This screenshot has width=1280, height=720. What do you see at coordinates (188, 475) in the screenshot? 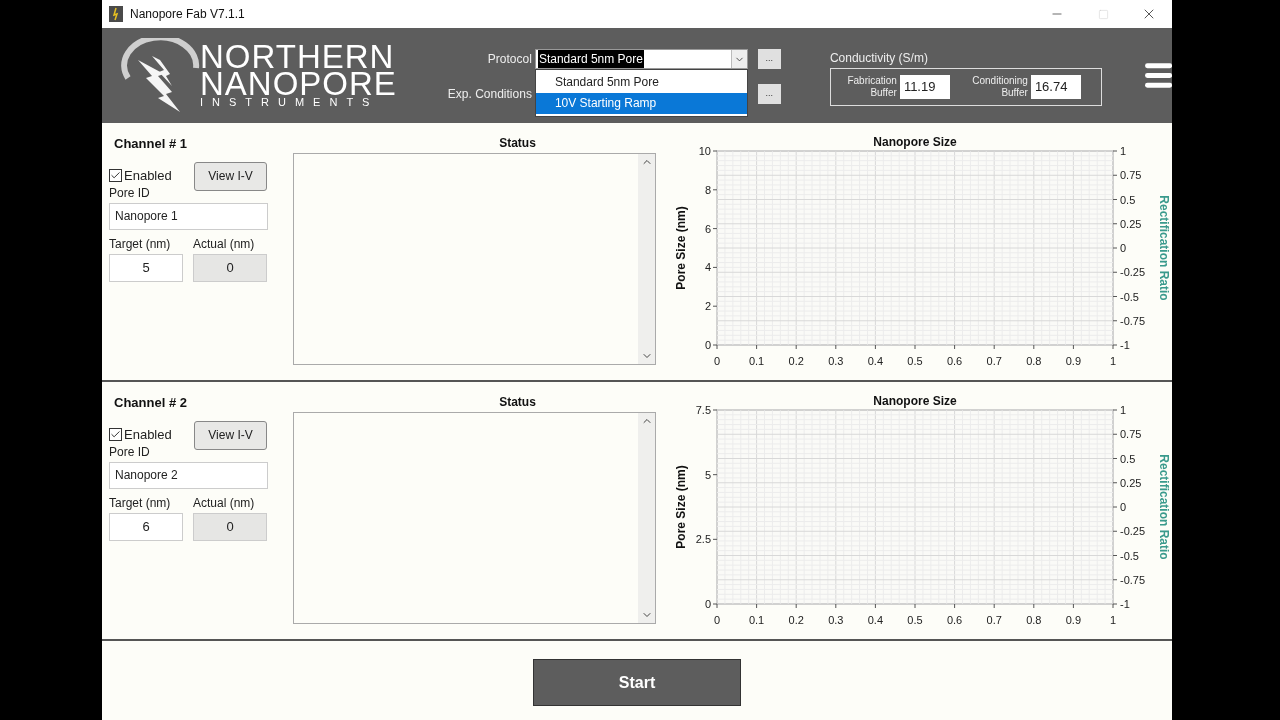
I see `pore-id-field: Nanopore 2` at bounding box center [188, 475].